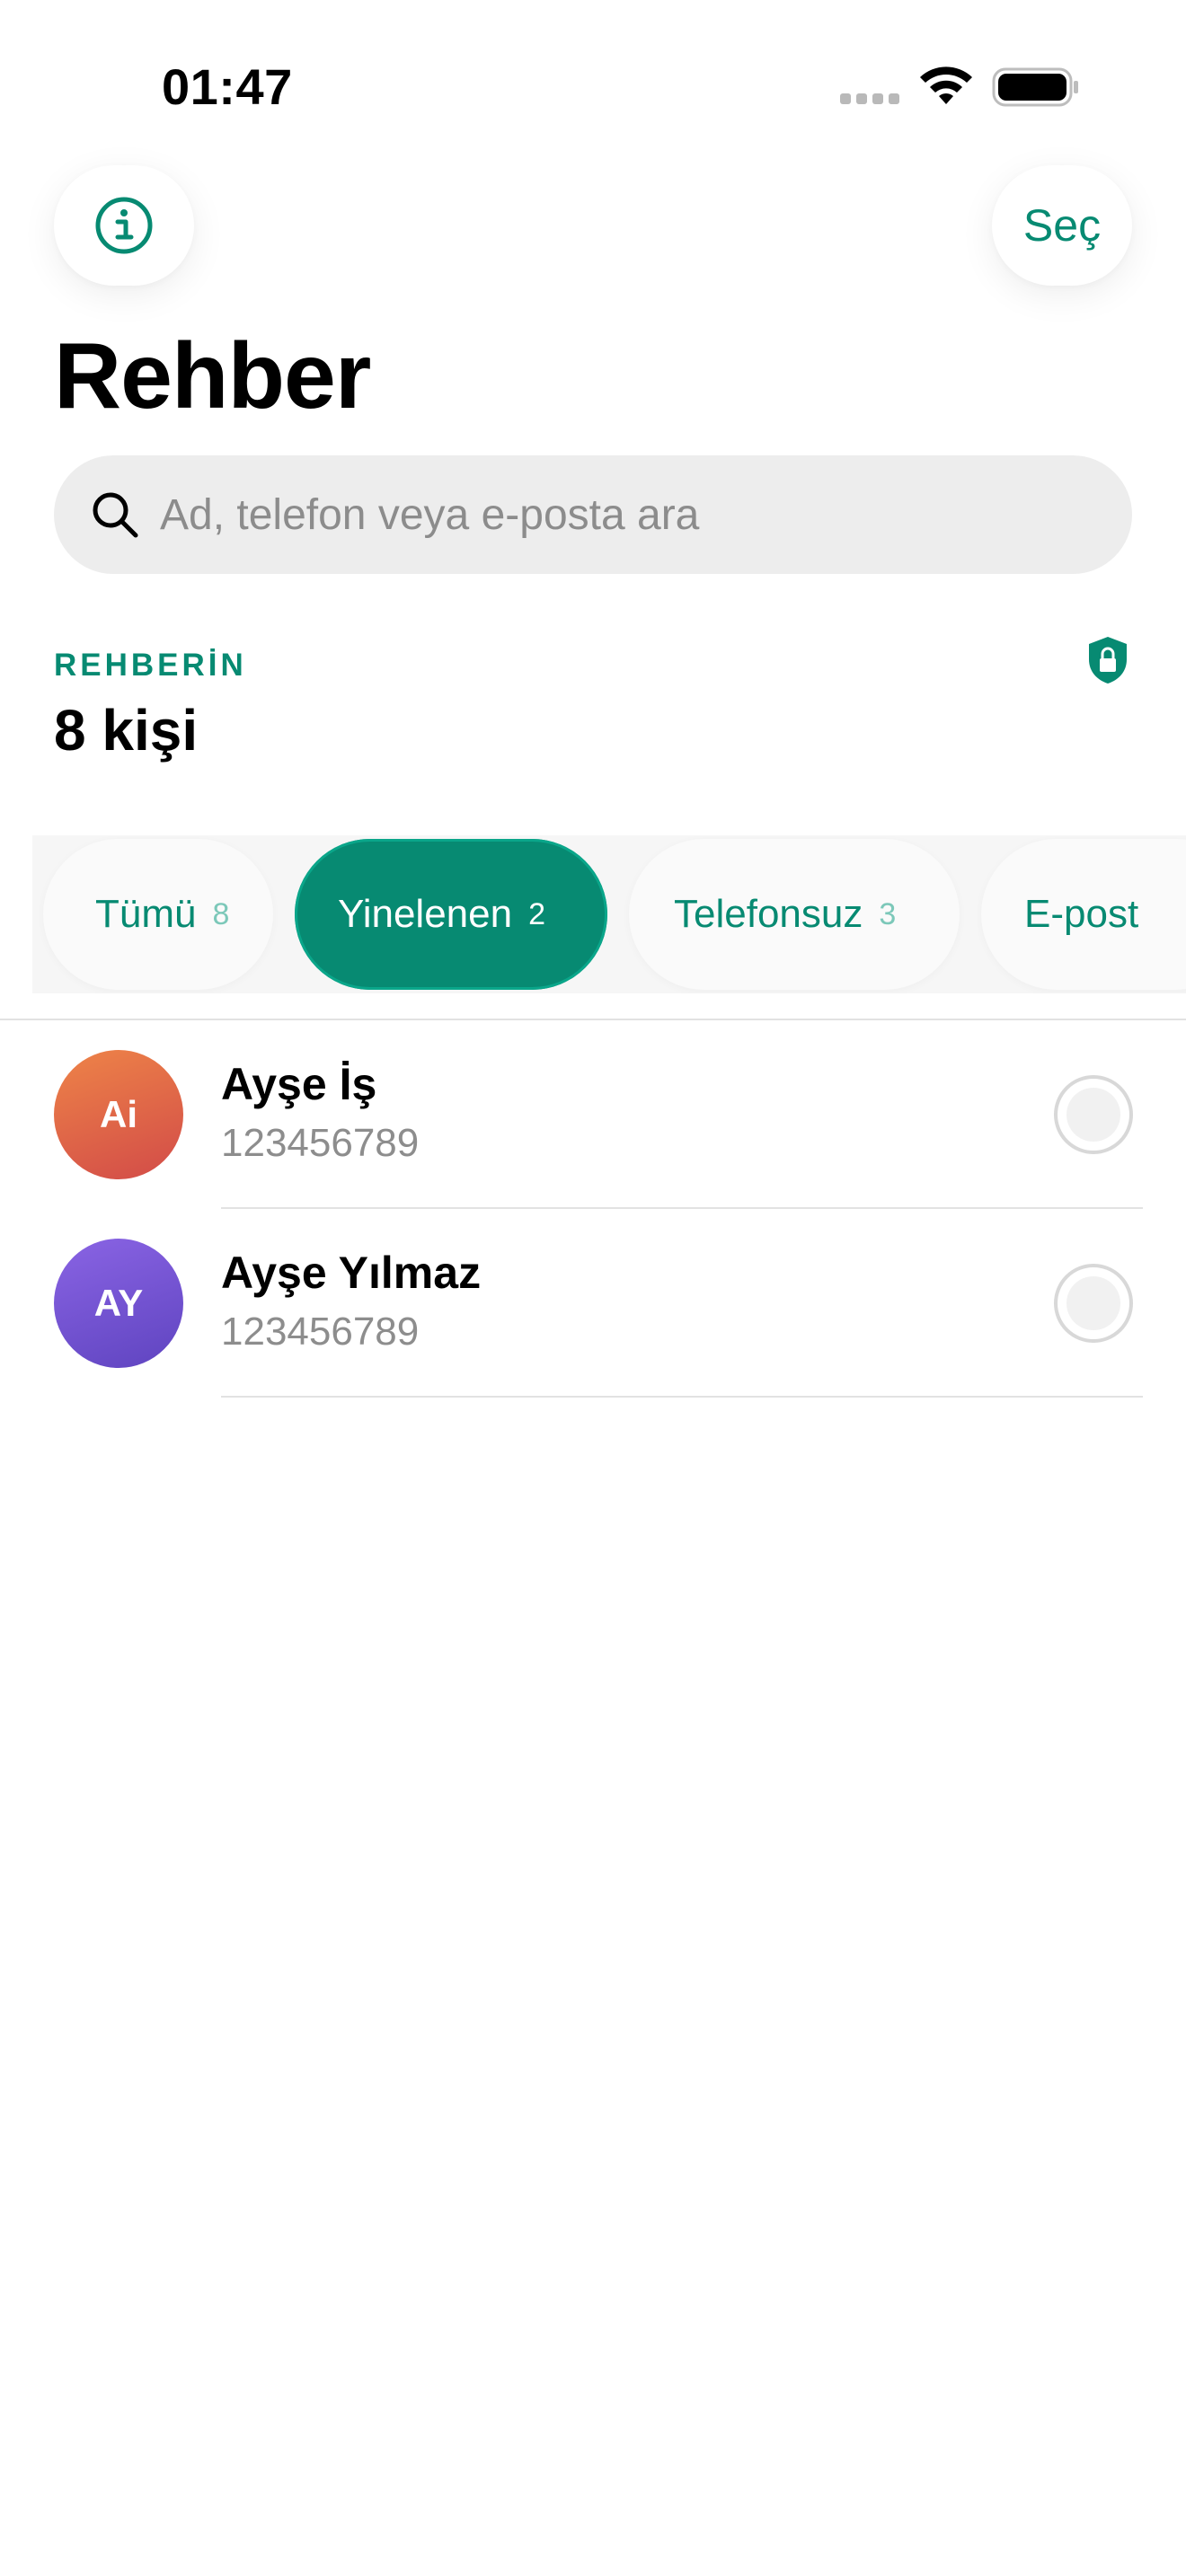 This screenshot has height=2576, width=1186. I want to click on filter-chip-duplicates: Yinelenen 2, so click(451, 914).